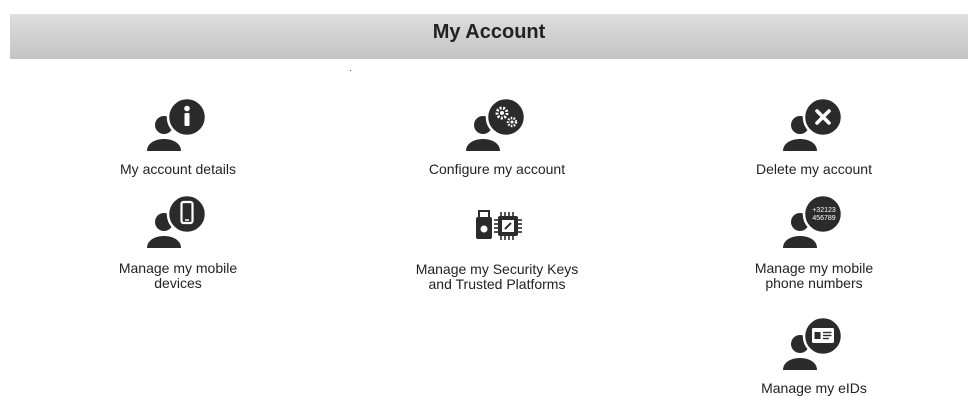 Image resolution: width=968 pixels, height=396 pixels. Describe the element at coordinates (497, 169) in the screenshot. I see `configure-account-label: Configure my account` at that location.